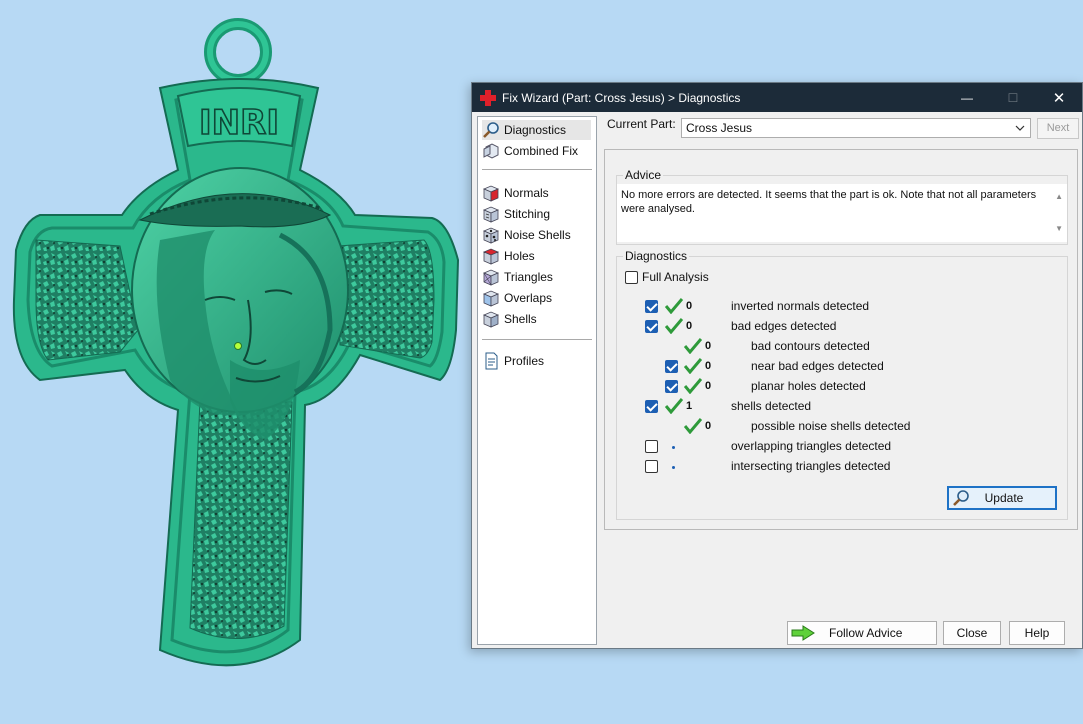 The width and height of the screenshot is (1083, 724). I want to click on pick-point-marker, so click(238, 346).